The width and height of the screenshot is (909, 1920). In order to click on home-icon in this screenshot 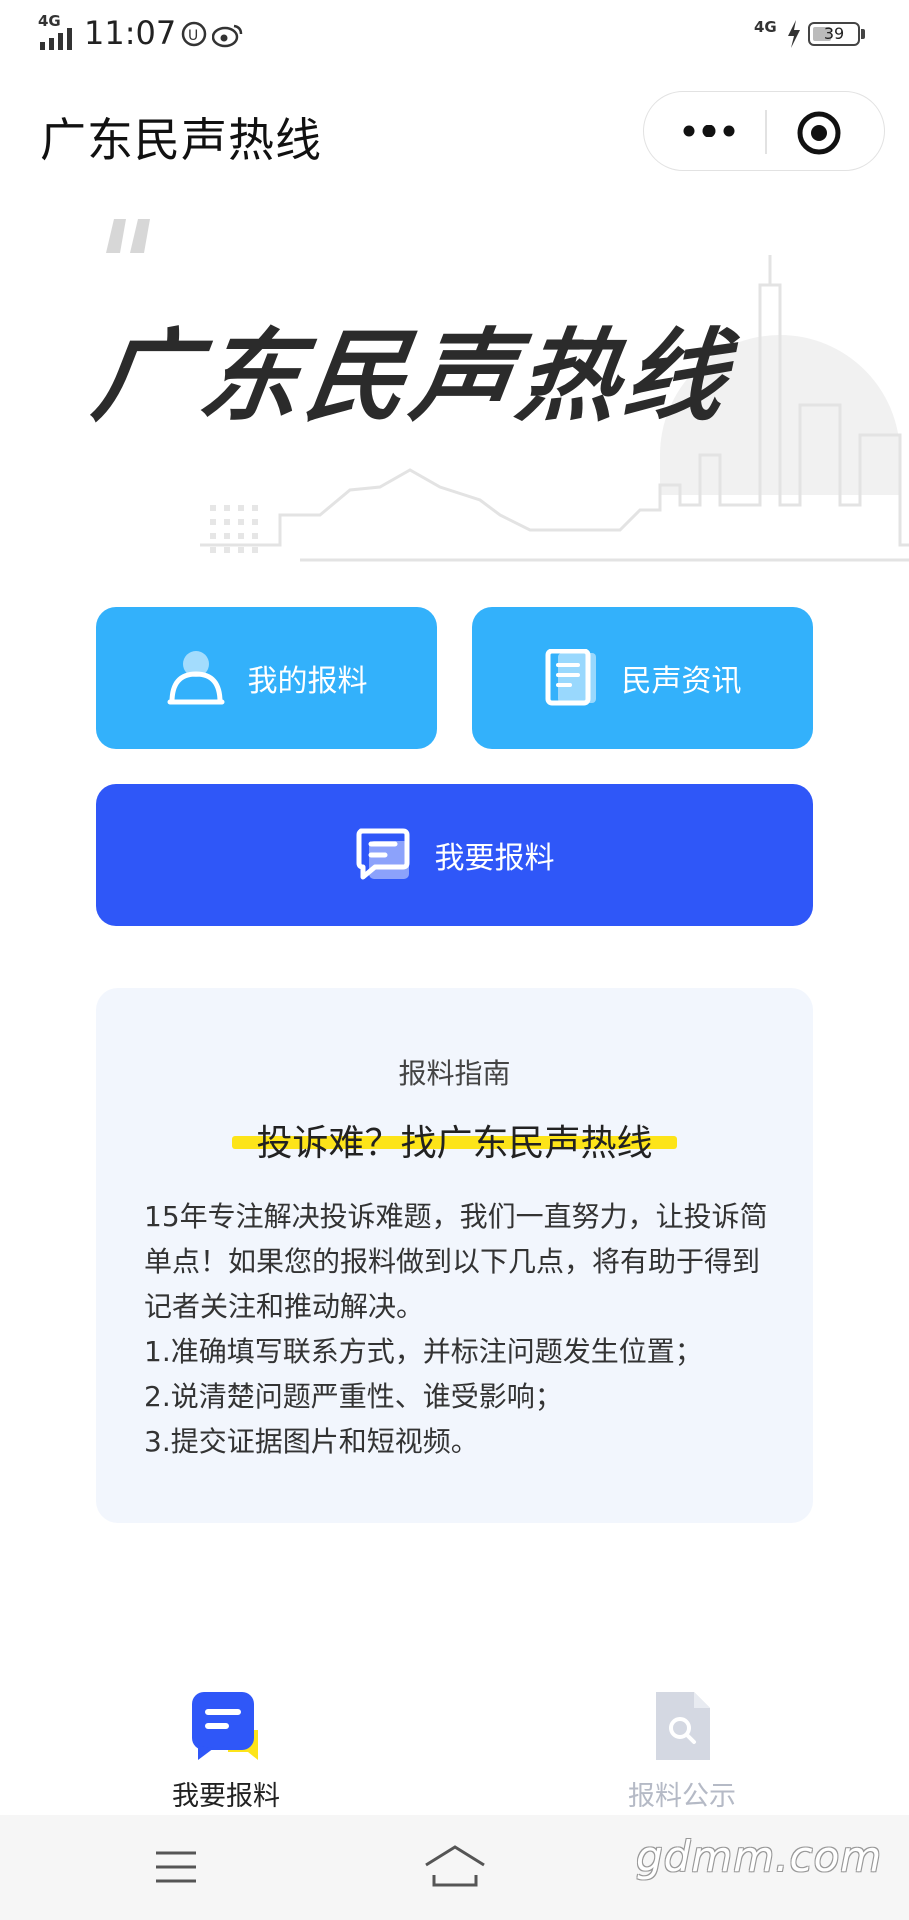, I will do `click(455, 1866)`.